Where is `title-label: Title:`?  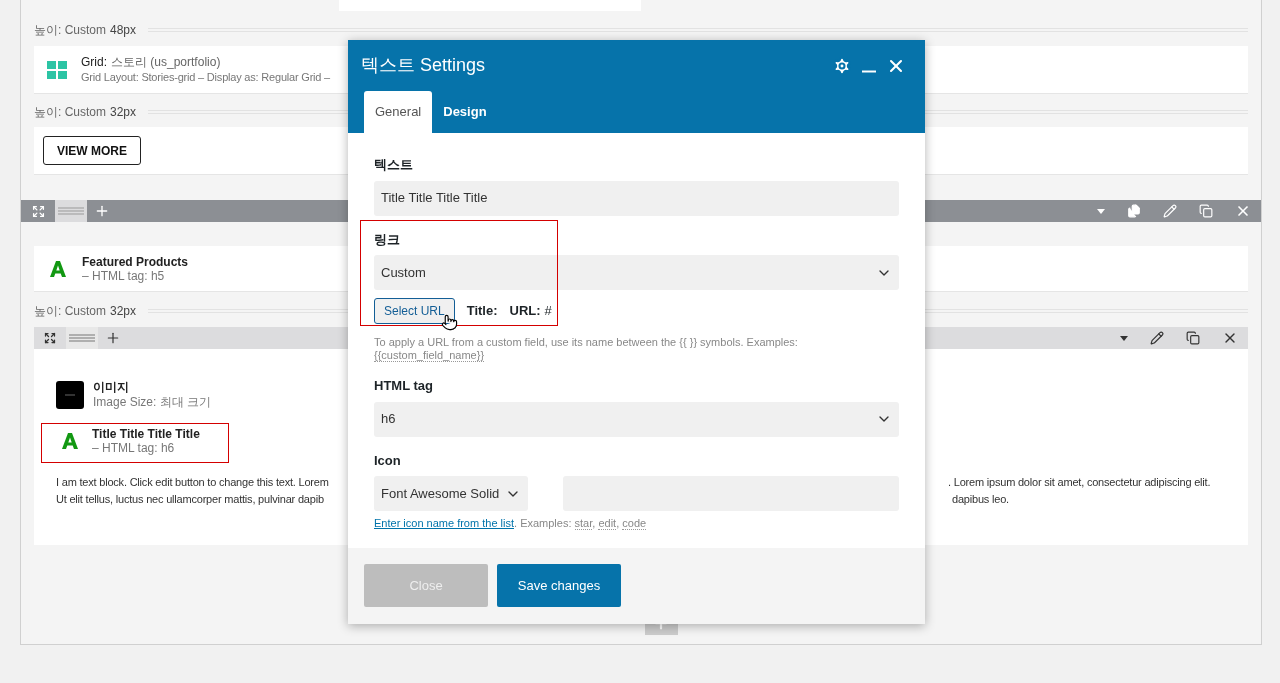 title-label: Title: is located at coordinates (482, 311).